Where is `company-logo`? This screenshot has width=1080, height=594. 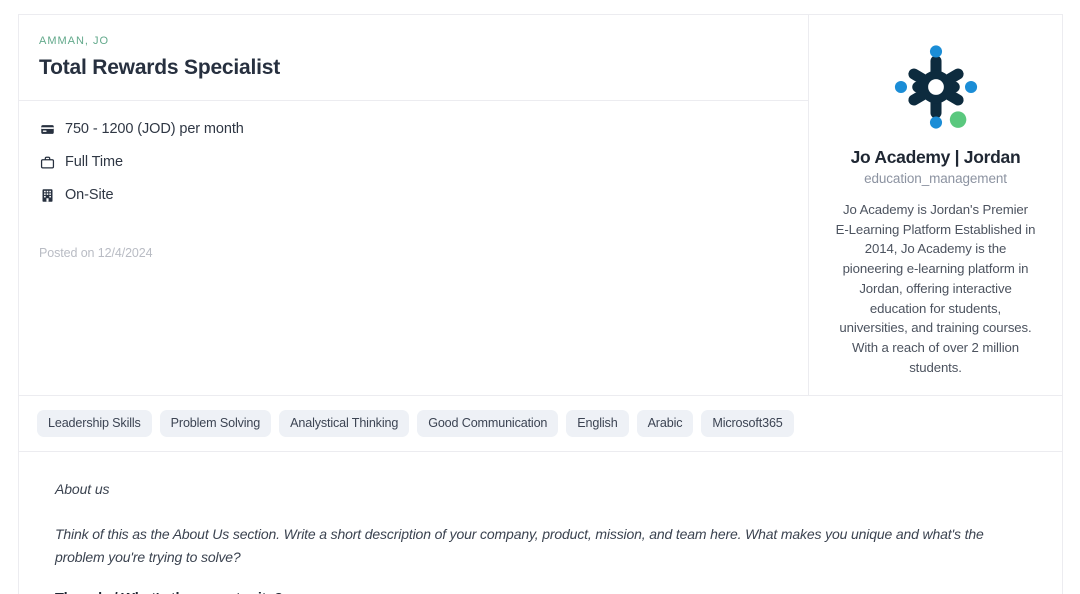 company-logo is located at coordinates (936, 87).